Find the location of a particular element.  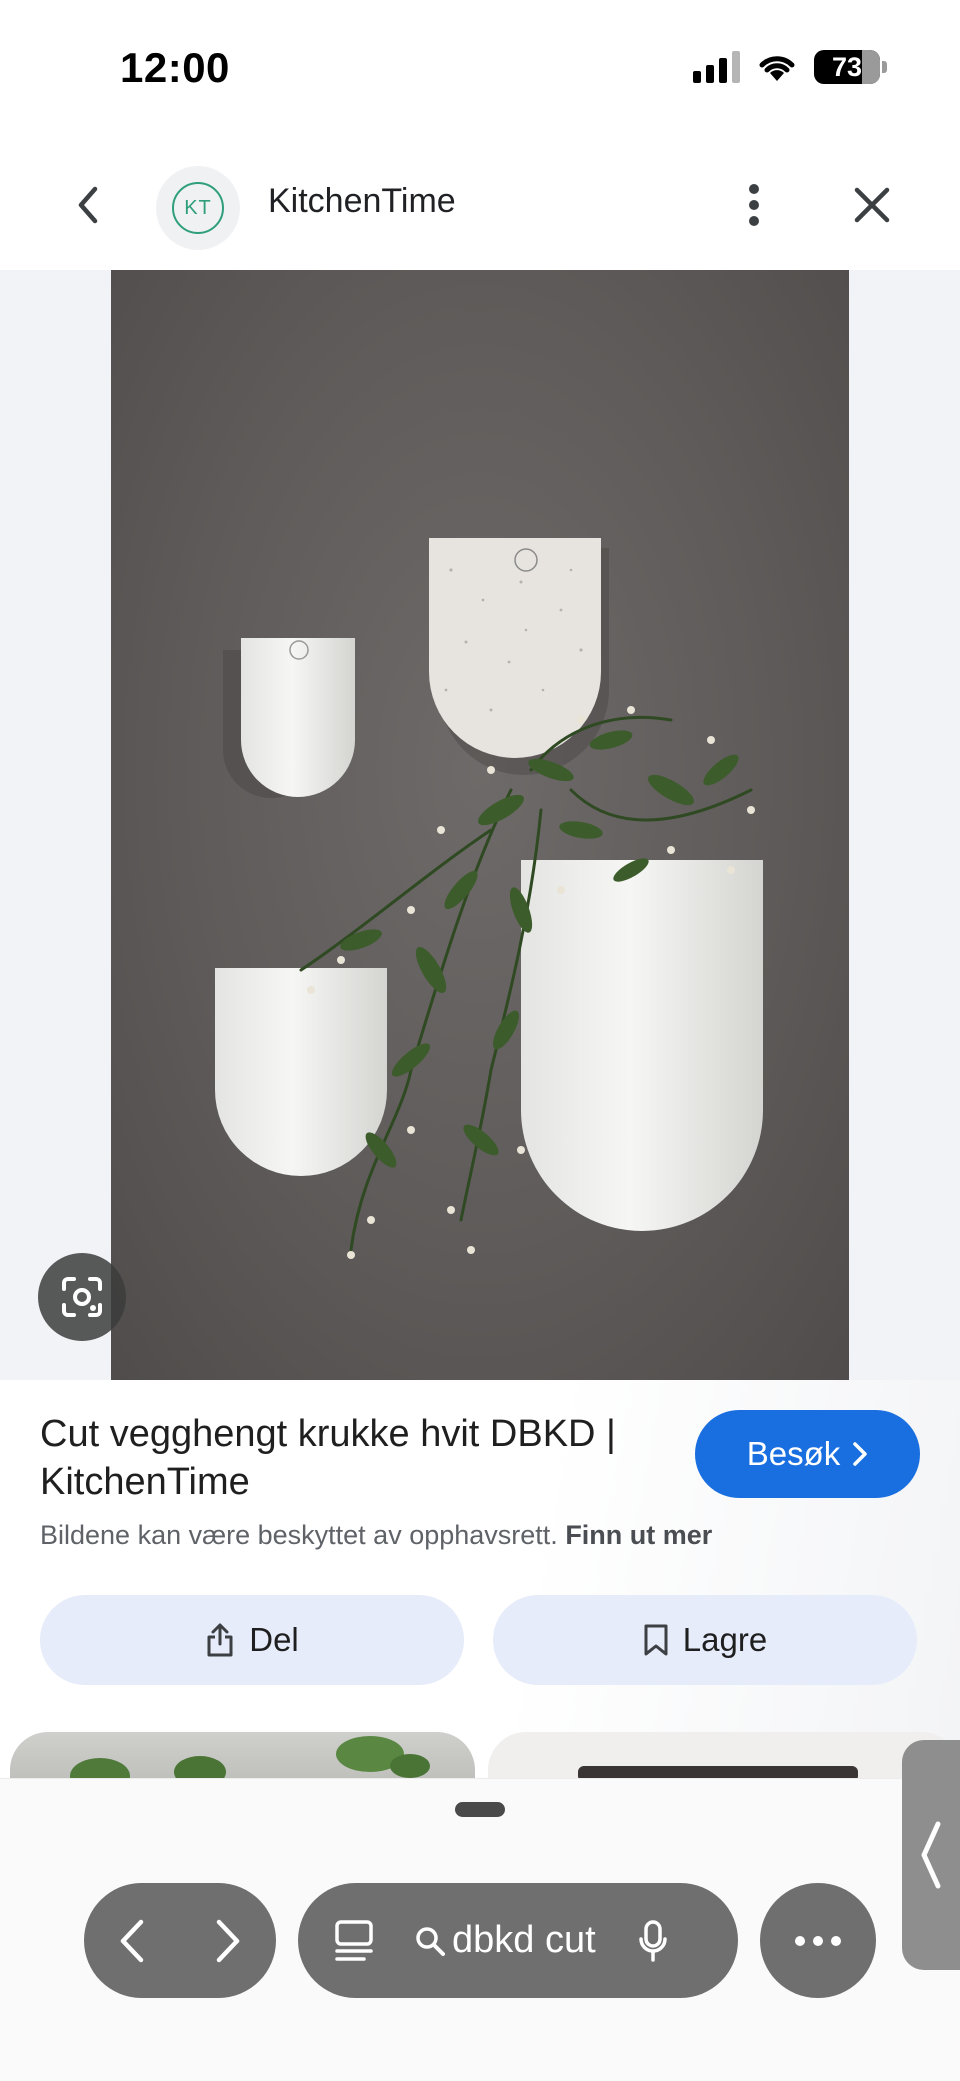

browser-toolbar: dbkd cut is located at coordinates (480, 1929).